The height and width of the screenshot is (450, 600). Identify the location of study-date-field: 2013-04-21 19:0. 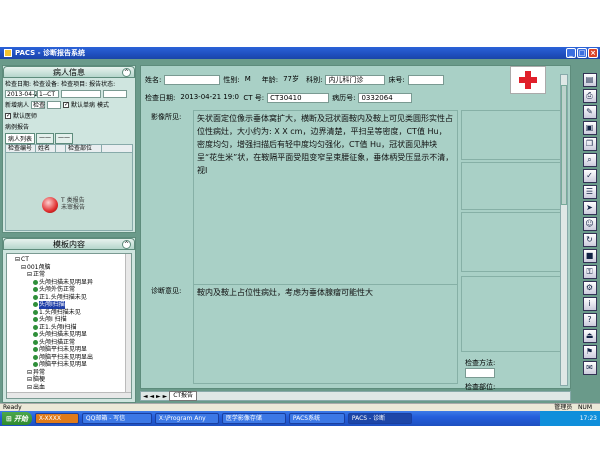
(209, 98).